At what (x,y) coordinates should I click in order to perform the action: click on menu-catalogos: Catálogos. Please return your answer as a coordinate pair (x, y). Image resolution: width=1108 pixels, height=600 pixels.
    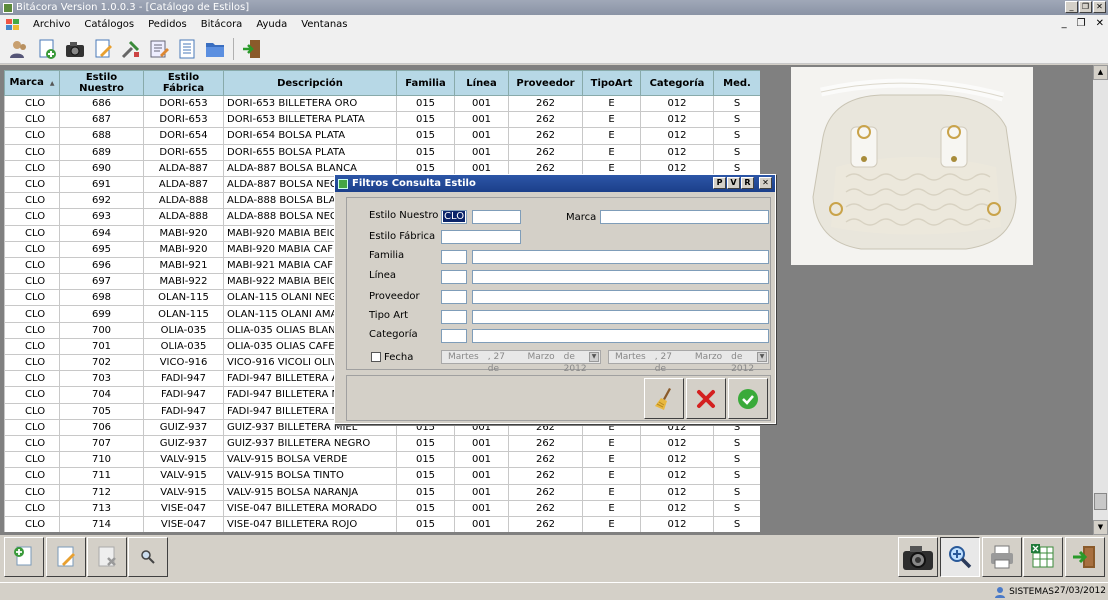
    Looking at the image, I should click on (109, 24).